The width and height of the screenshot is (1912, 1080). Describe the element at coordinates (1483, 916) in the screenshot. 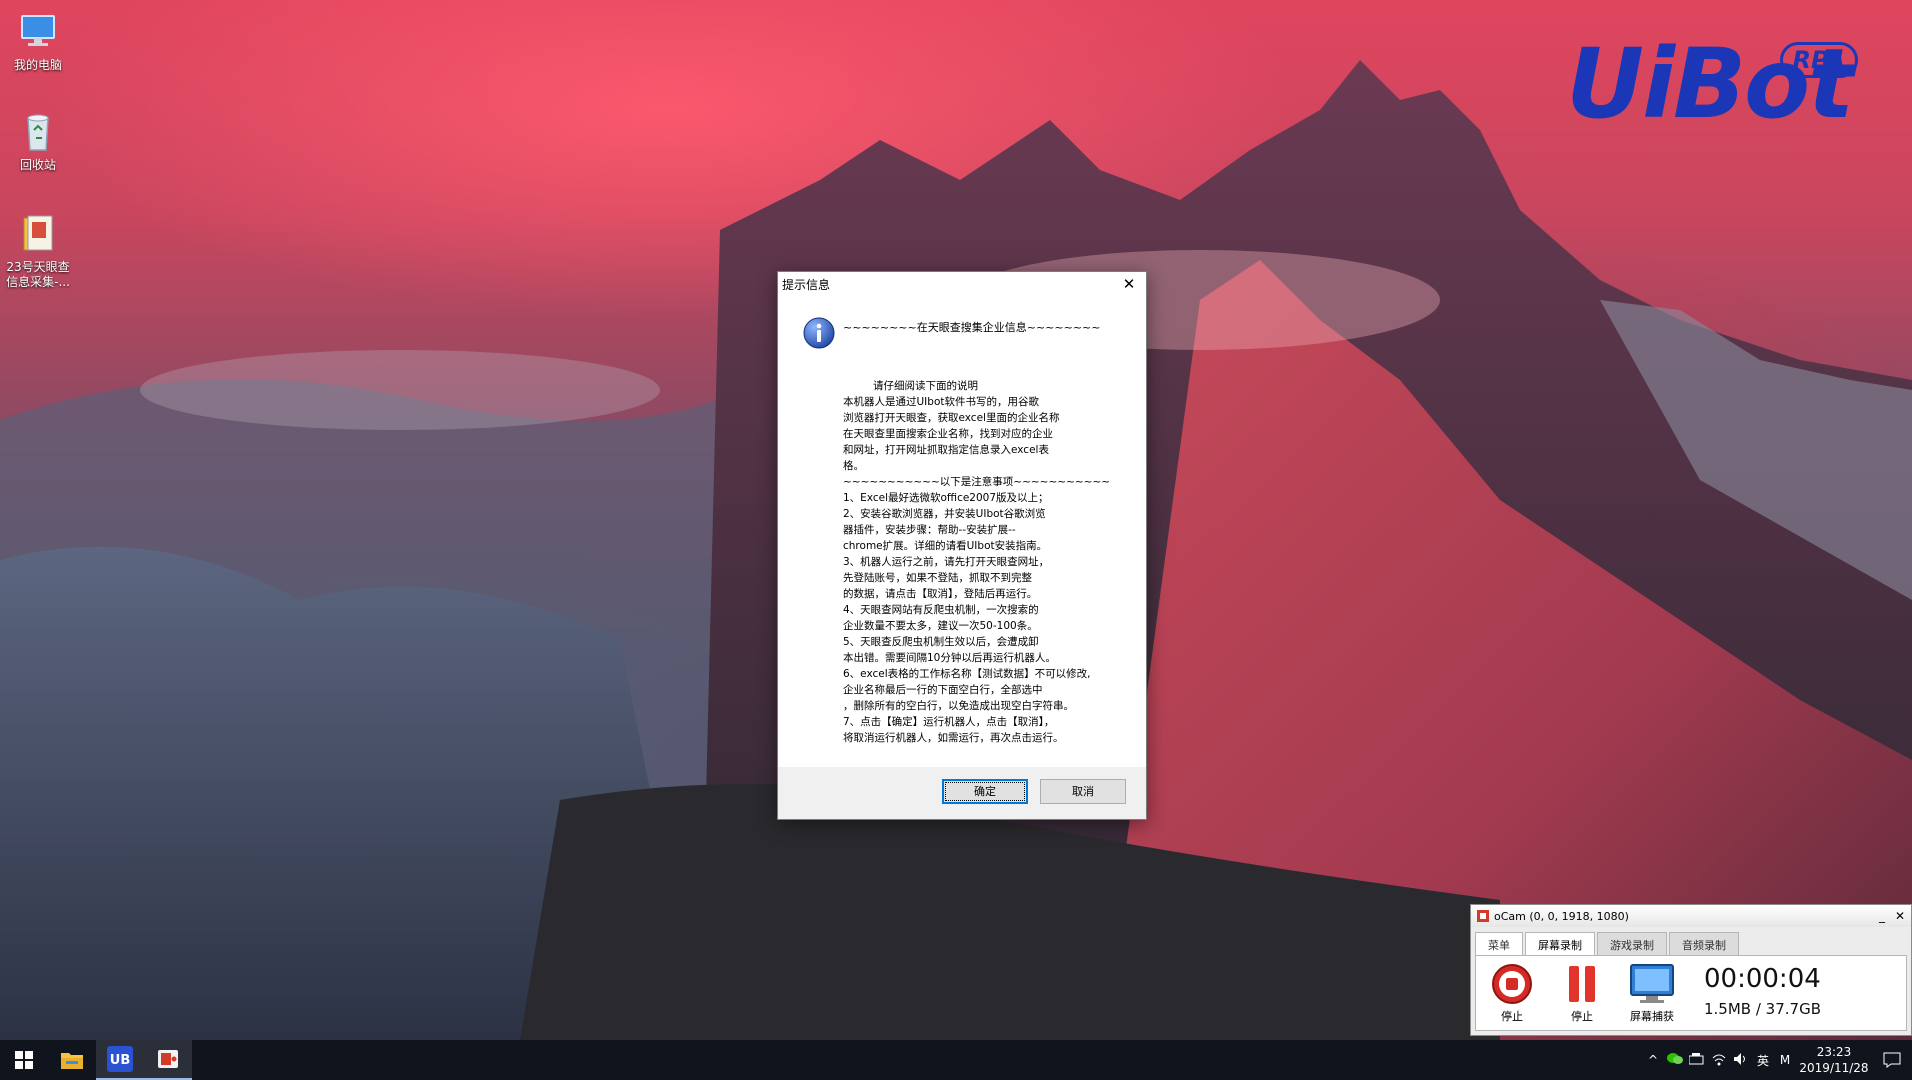

I see `ocam-app-icon` at that location.